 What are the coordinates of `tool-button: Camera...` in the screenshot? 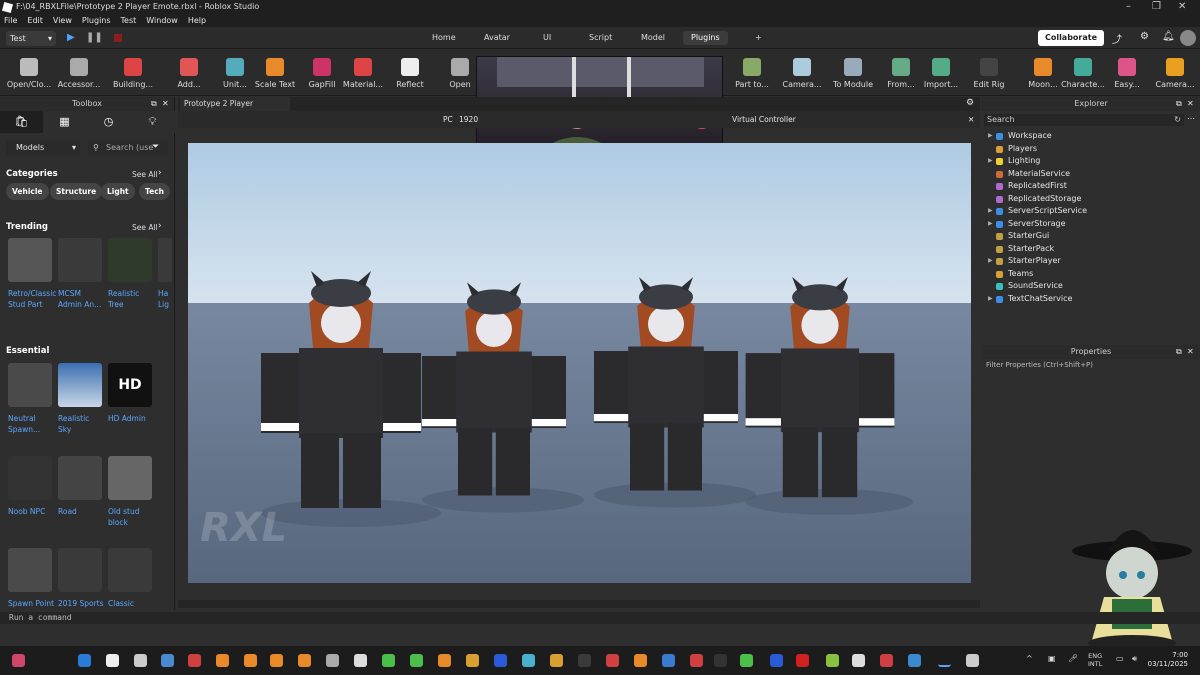 It's located at (802, 74).